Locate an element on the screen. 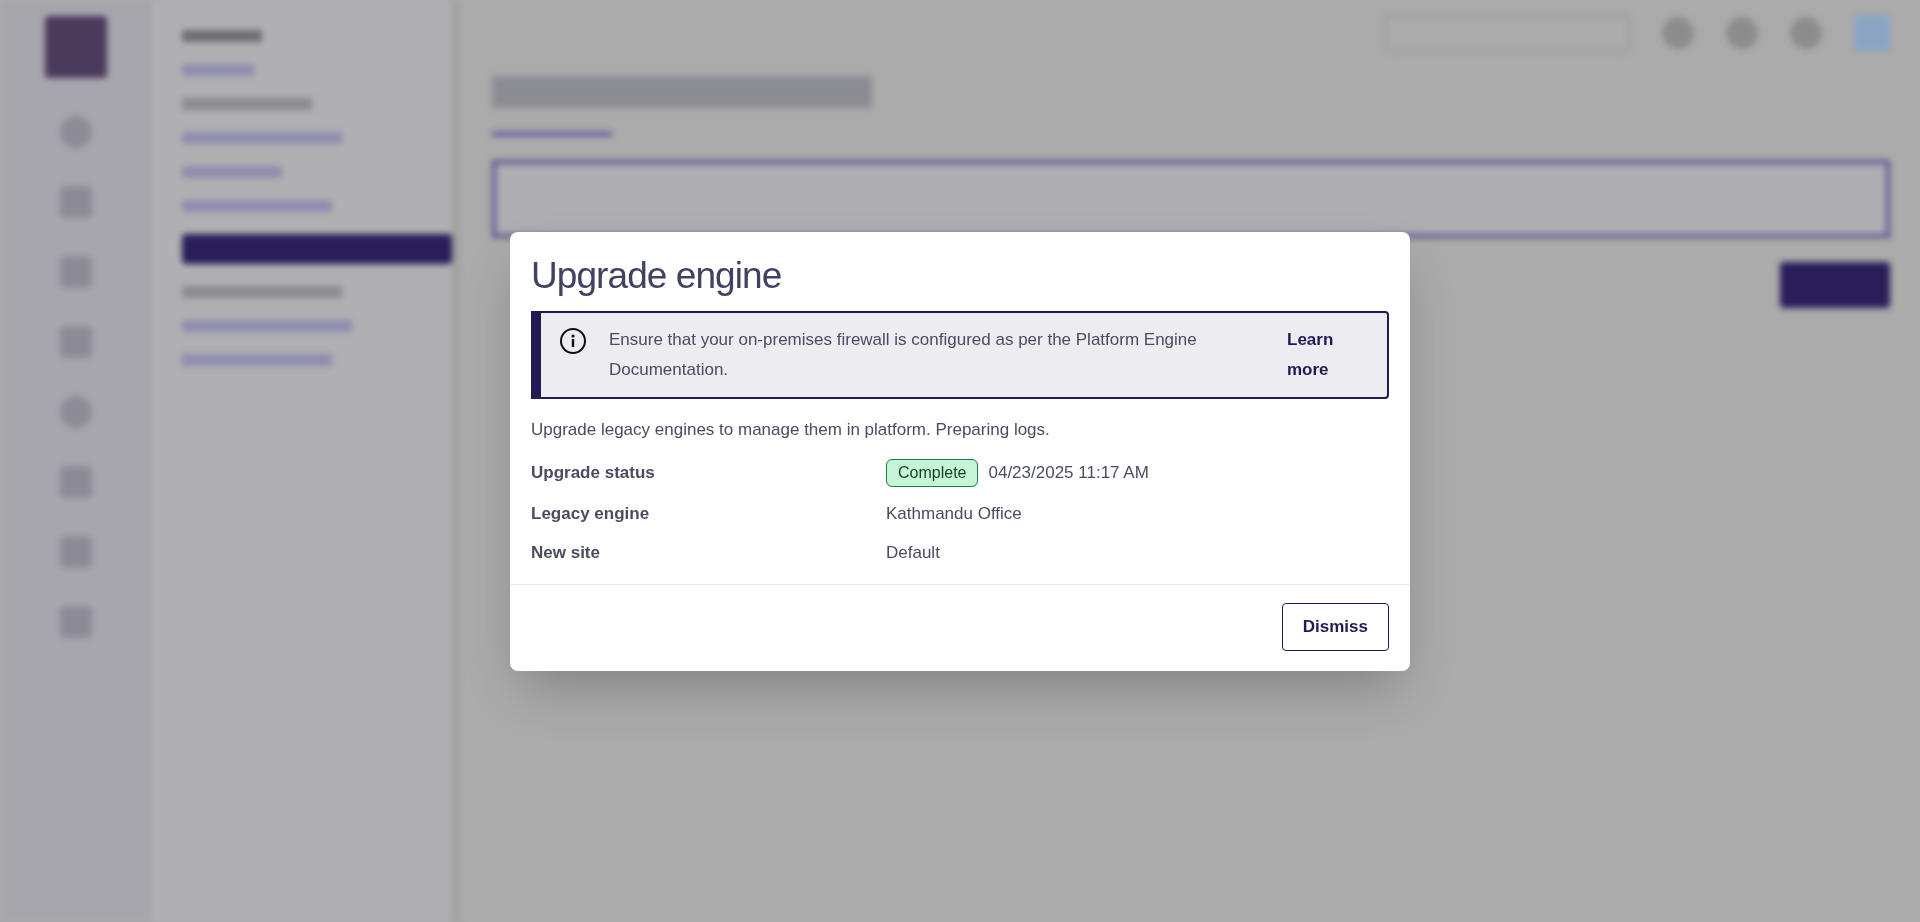 The image size is (1920, 922). dialog-title: Upgrade engine is located at coordinates (657, 276).